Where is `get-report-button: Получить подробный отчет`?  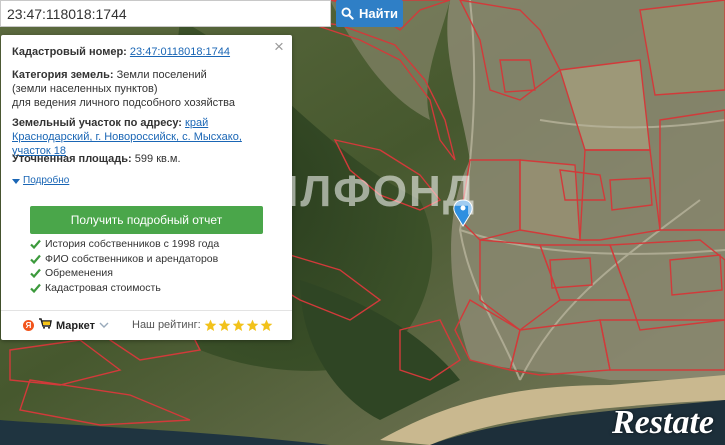 get-report-button: Получить подробный отчет is located at coordinates (146, 220).